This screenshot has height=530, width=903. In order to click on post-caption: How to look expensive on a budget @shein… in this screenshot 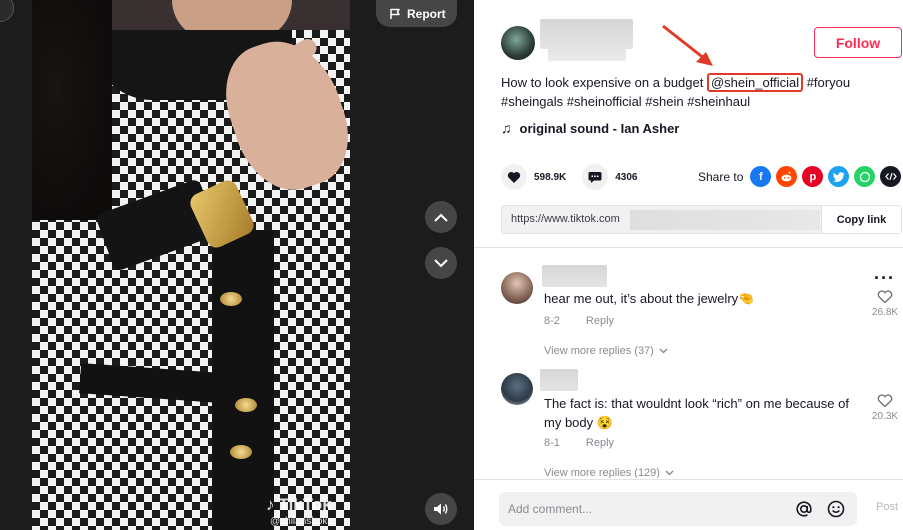, I will do `click(698, 92)`.